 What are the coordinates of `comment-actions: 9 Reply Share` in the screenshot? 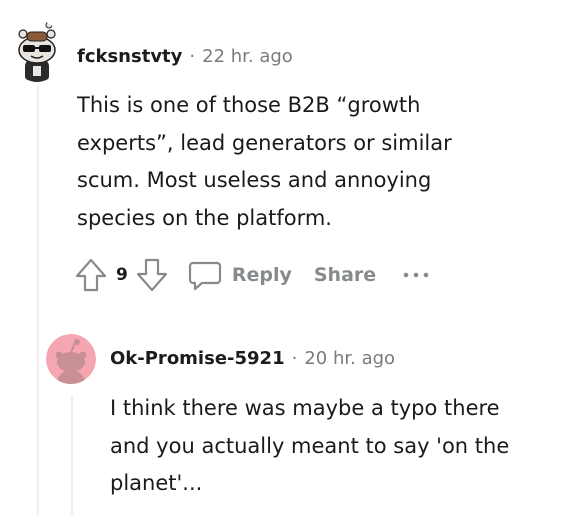 It's located at (252, 275).